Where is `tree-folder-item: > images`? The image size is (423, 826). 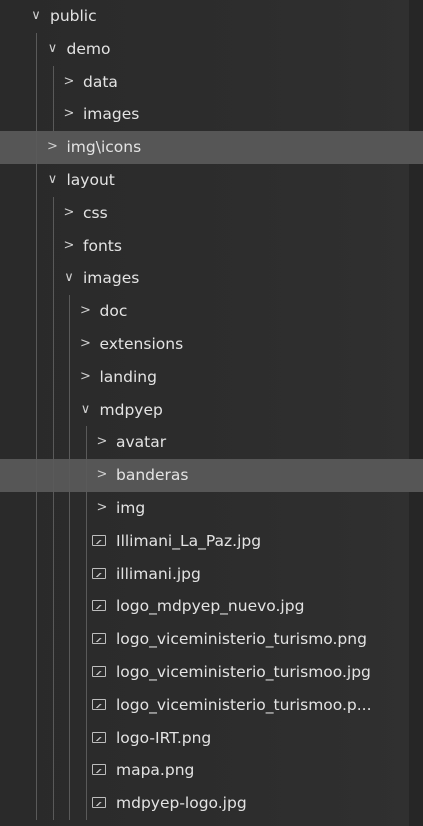 tree-folder-item: > images is located at coordinates (211, 114).